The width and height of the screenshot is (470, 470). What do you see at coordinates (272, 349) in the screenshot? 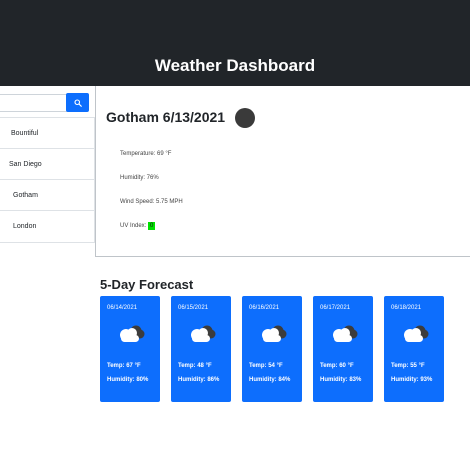
I see `forecast-card: 06/16/2021 Temp: 54 °F Humidity: 84%` at bounding box center [272, 349].